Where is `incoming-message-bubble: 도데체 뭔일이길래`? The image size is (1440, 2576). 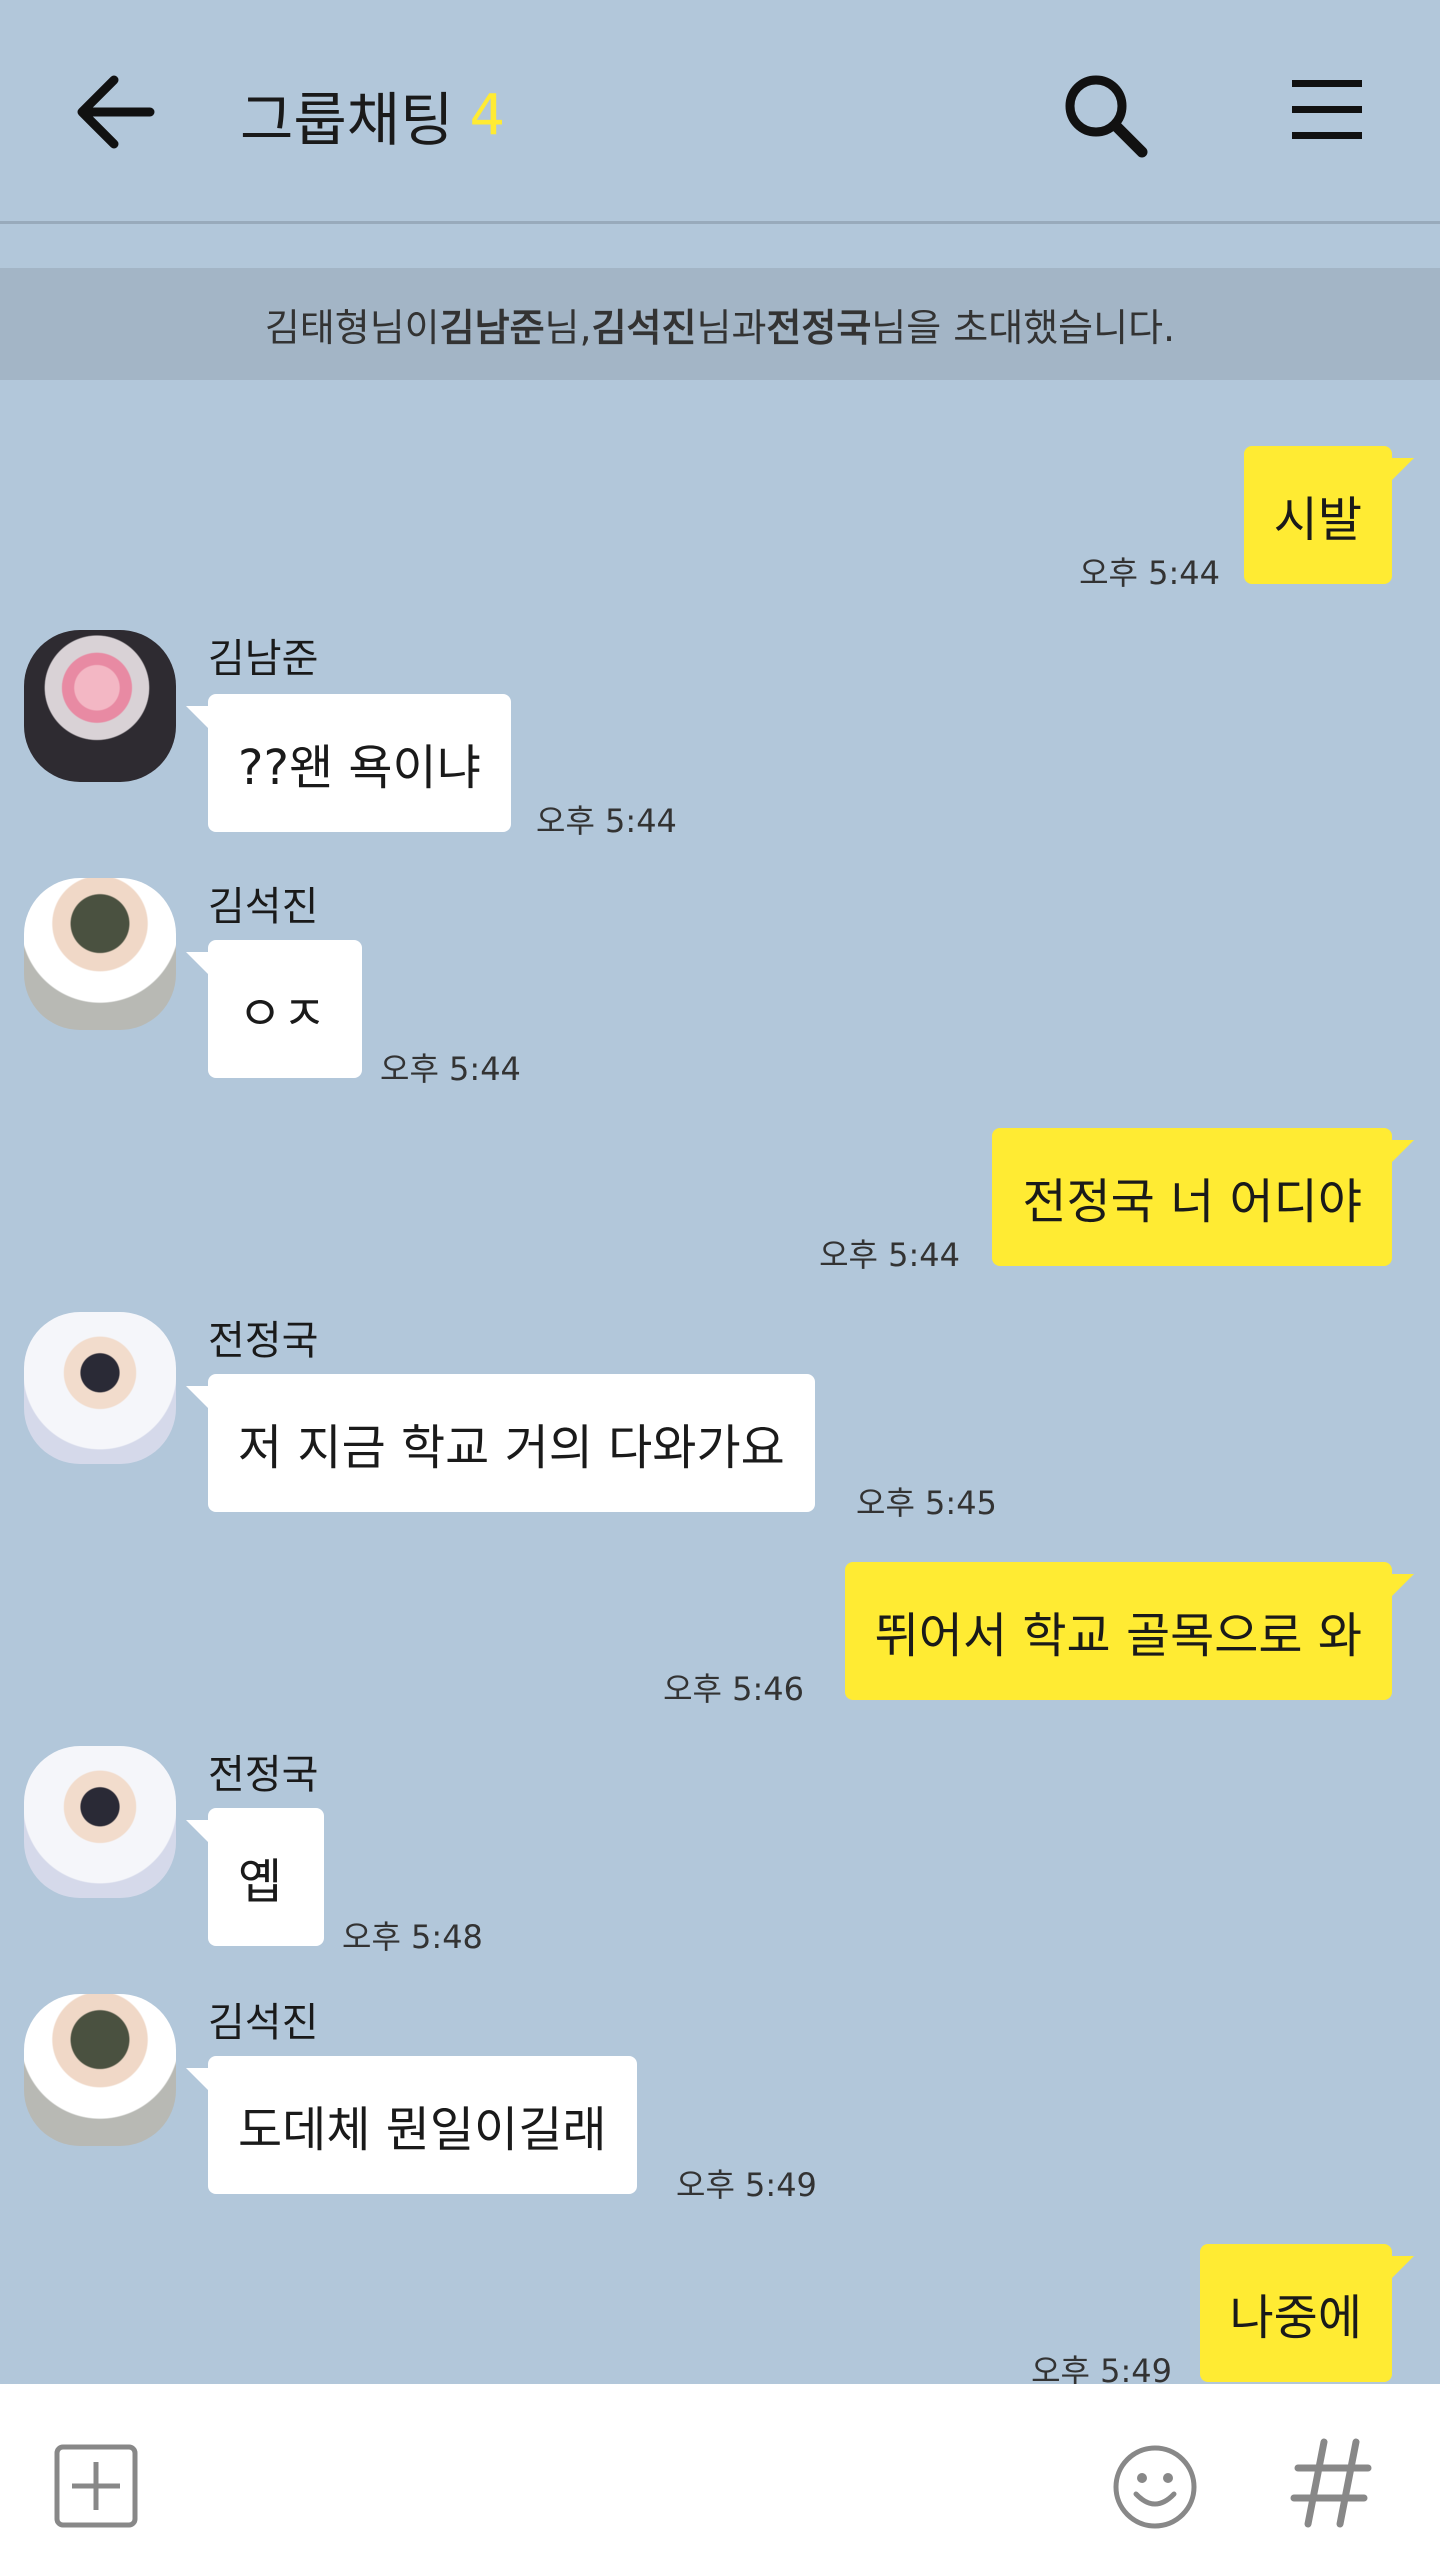
incoming-message-bubble: 도데체 뭔일이길래 is located at coordinates (411, 2125).